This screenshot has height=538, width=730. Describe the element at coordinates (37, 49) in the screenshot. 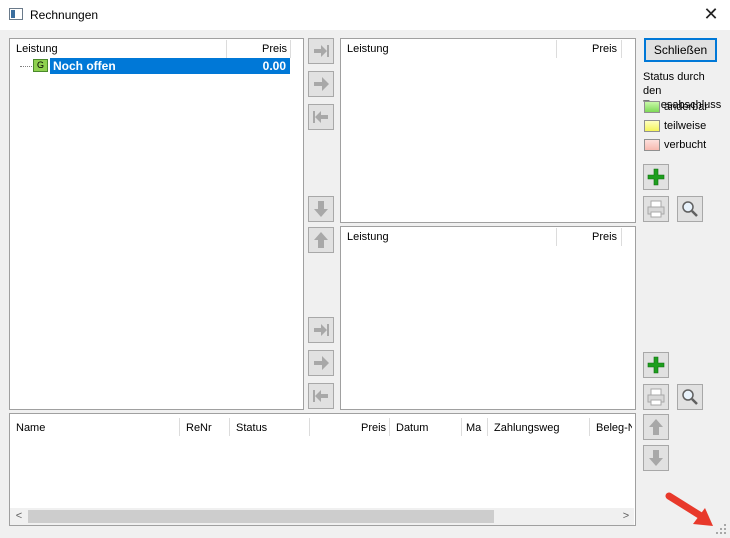

I see `tree-header-leistung: Leistung` at that location.